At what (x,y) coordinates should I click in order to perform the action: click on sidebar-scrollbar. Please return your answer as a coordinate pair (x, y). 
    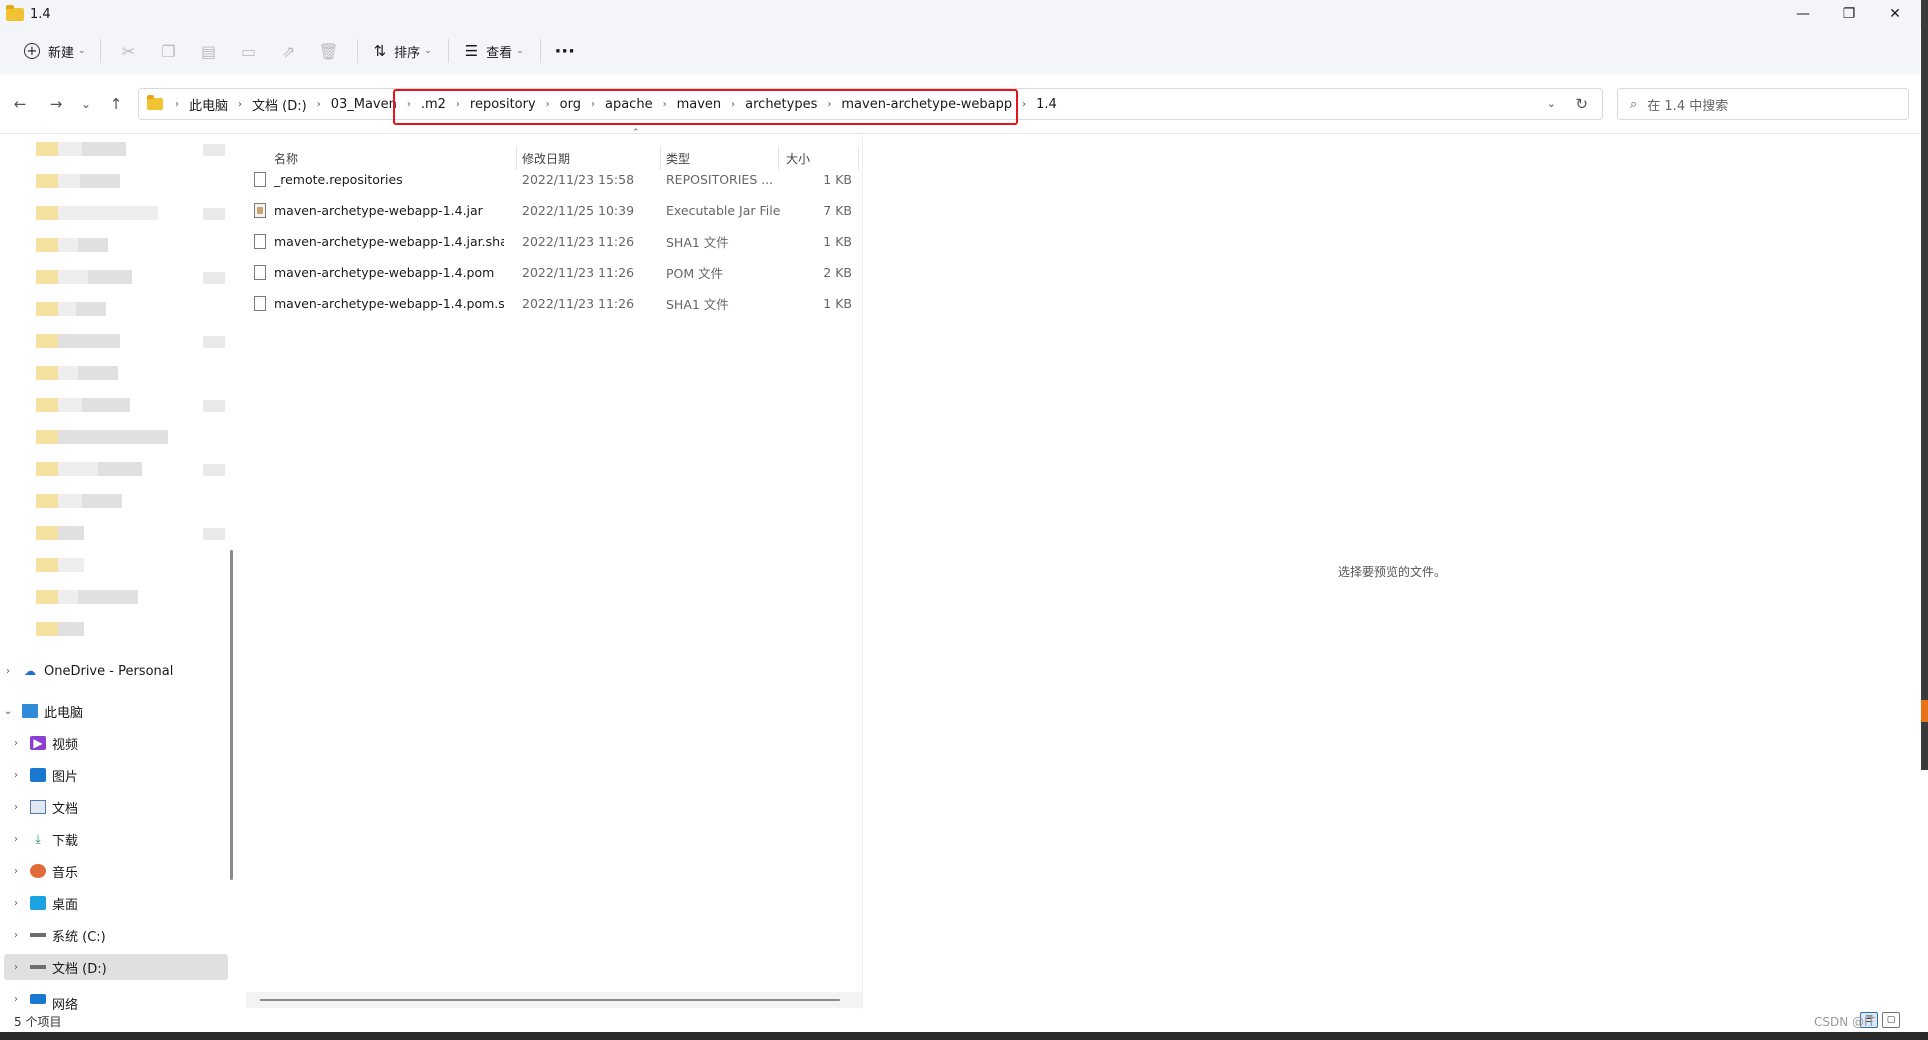
    Looking at the image, I should click on (231, 715).